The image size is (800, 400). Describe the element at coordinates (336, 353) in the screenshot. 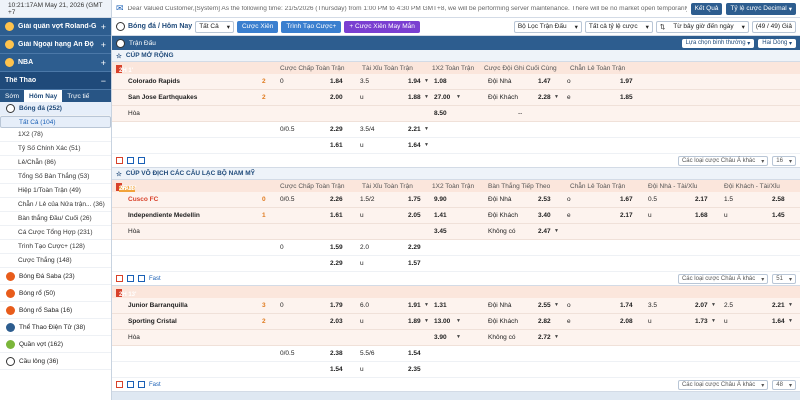

I see `odds-cell: 2.38` at that location.